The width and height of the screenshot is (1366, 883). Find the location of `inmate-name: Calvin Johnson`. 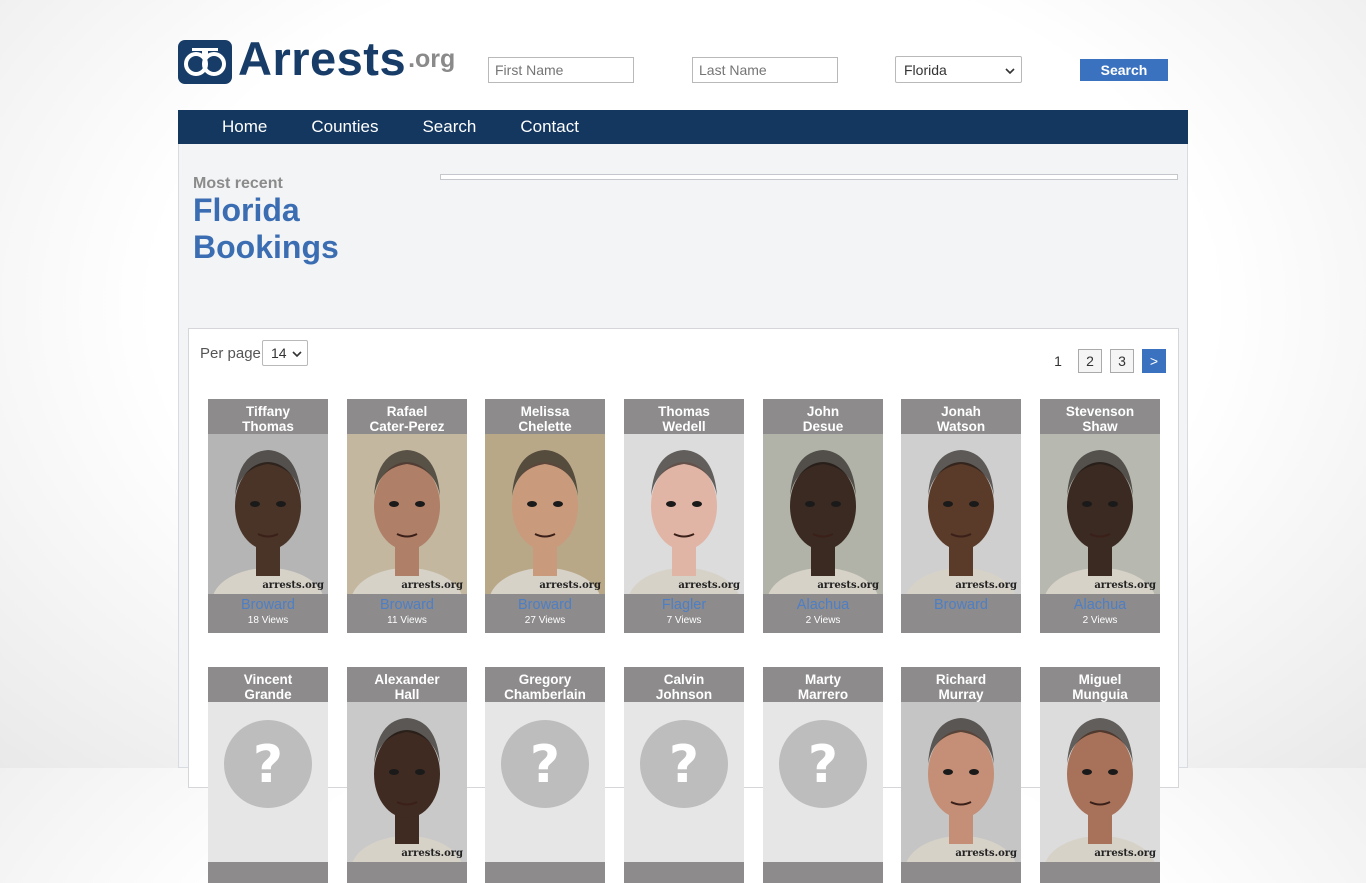

inmate-name: Calvin Johnson is located at coordinates (684, 684).